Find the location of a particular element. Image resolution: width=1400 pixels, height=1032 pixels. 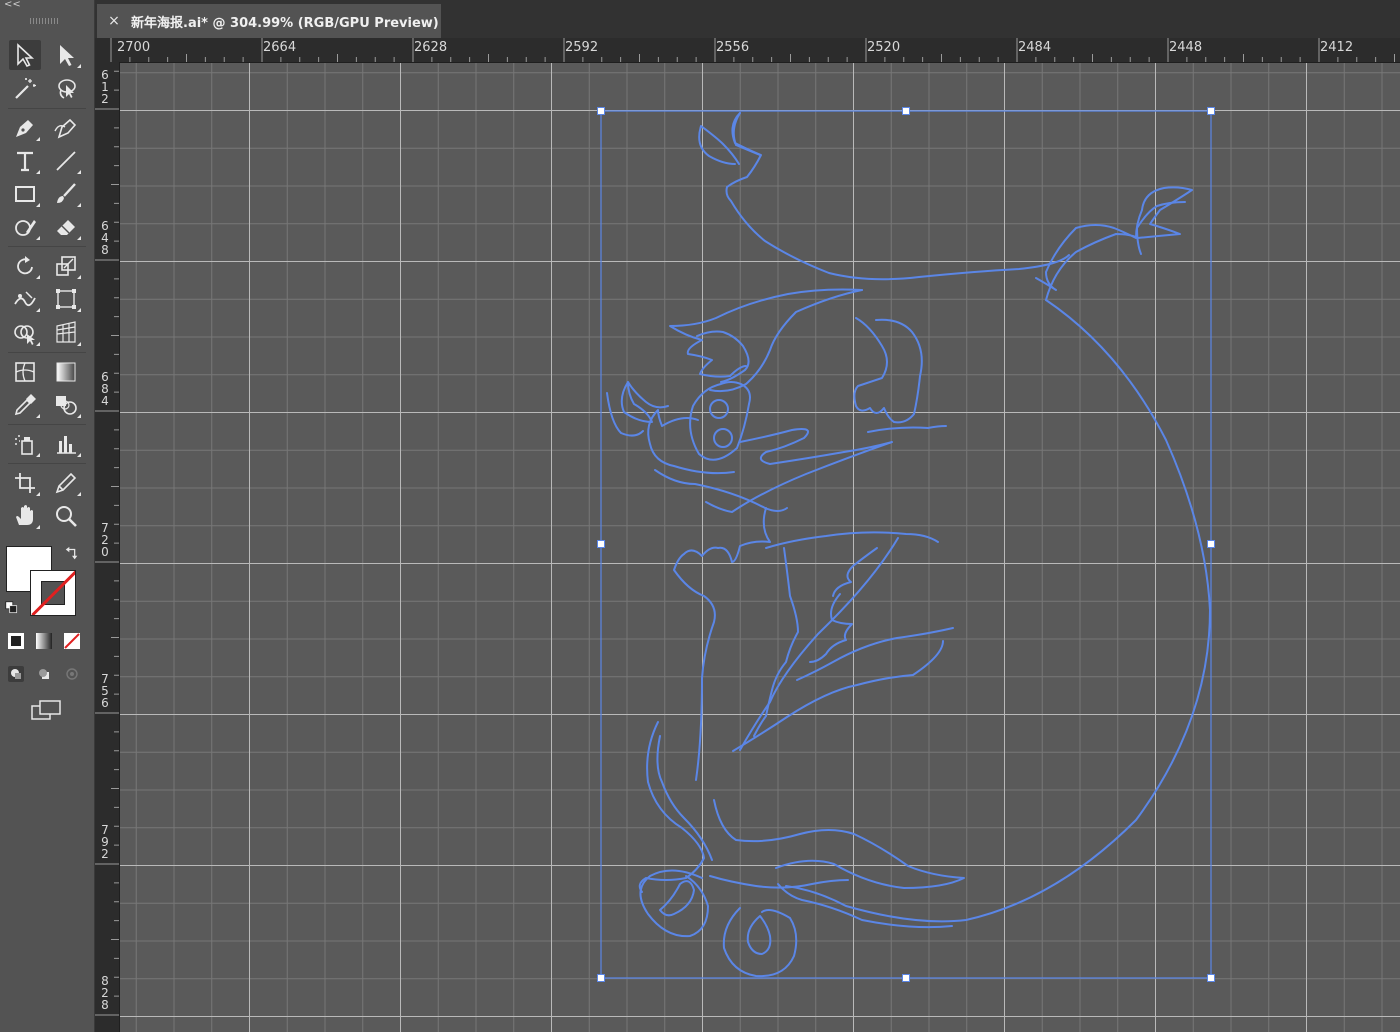

mesh-tool-icon is located at coordinates (25, 372).